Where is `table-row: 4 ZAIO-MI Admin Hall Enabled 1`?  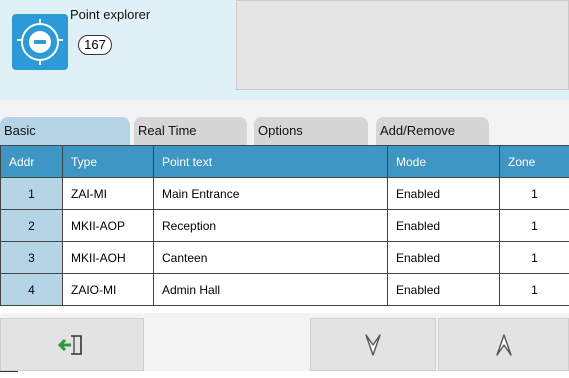 table-row: 4 ZAIO-MI Admin Hall Enabled 1 is located at coordinates (284, 289).